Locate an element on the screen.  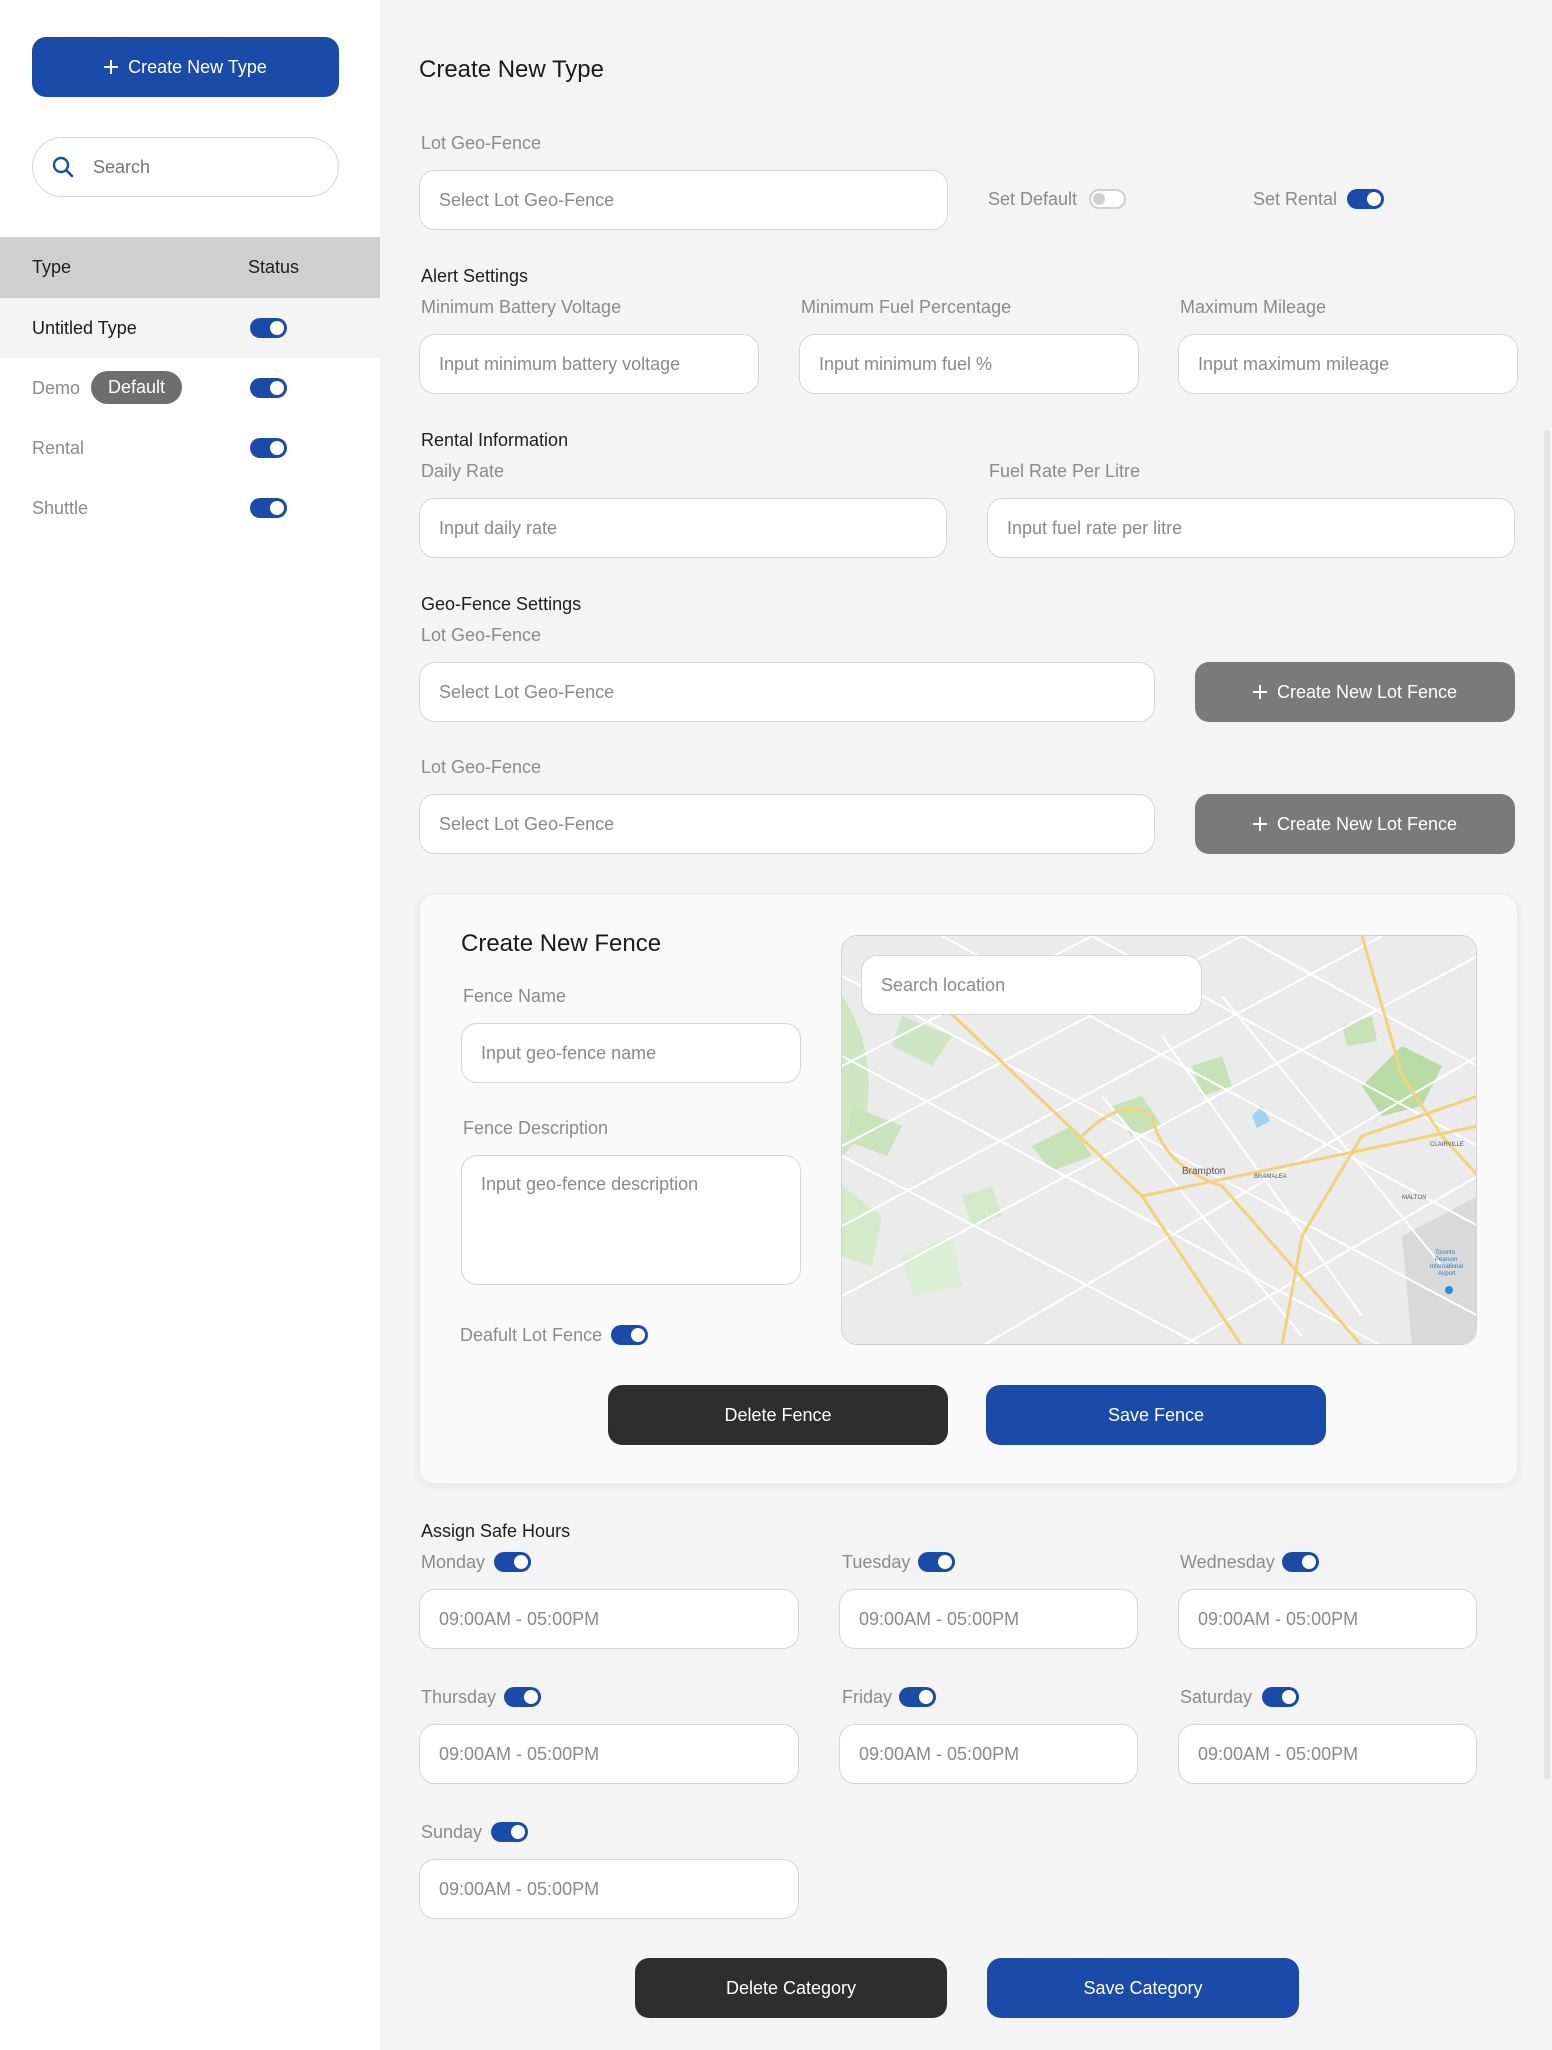
day-toggle-sunday is located at coordinates (509, 1832).